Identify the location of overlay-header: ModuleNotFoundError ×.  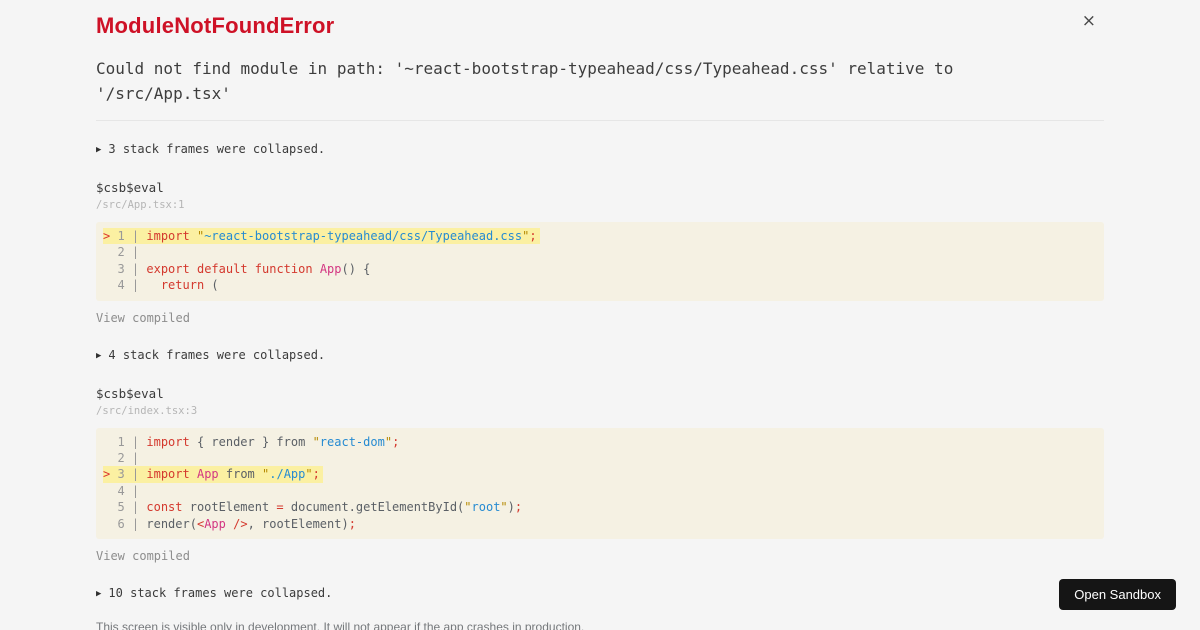
(600, 26).